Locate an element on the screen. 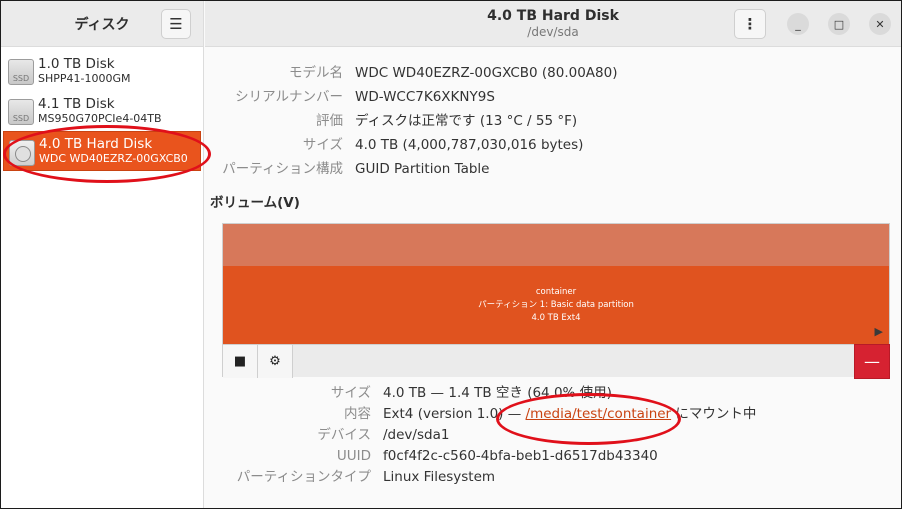 The width and height of the screenshot is (902, 509). detail-label: UUID is located at coordinates (353, 456).